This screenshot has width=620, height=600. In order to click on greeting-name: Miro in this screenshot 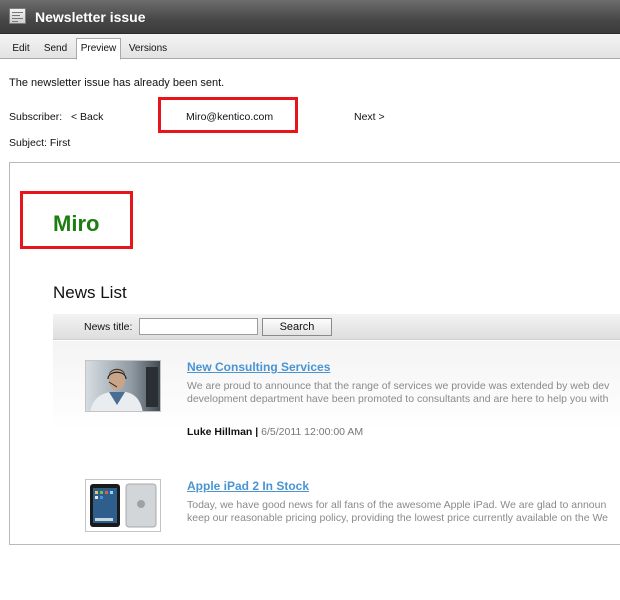, I will do `click(76, 223)`.